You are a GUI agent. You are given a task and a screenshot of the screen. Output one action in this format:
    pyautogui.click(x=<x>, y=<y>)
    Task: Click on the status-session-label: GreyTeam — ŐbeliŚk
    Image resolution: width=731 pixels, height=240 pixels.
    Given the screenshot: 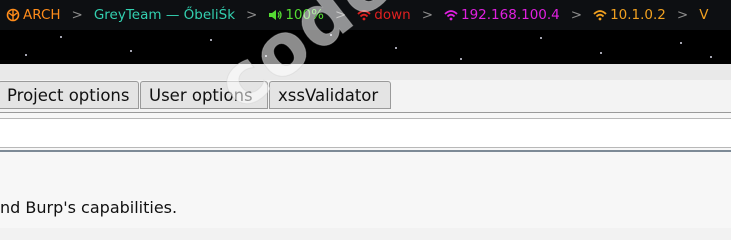 What is the action you would take?
    pyautogui.click(x=164, y=15)
    